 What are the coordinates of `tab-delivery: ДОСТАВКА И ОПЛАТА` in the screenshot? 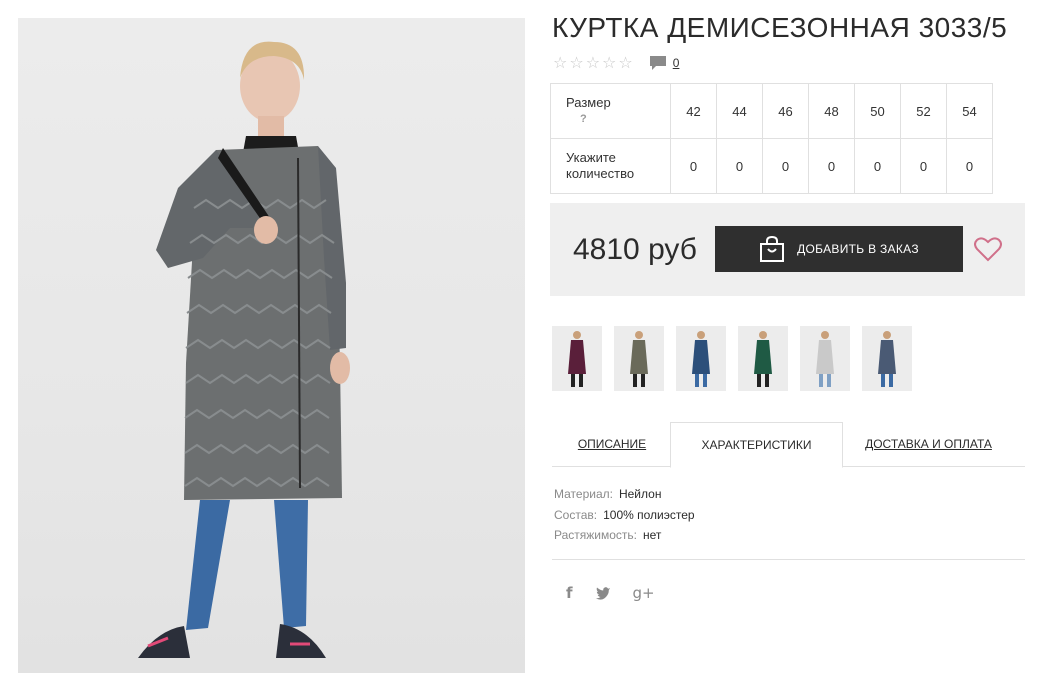 It's located at (928, 444).